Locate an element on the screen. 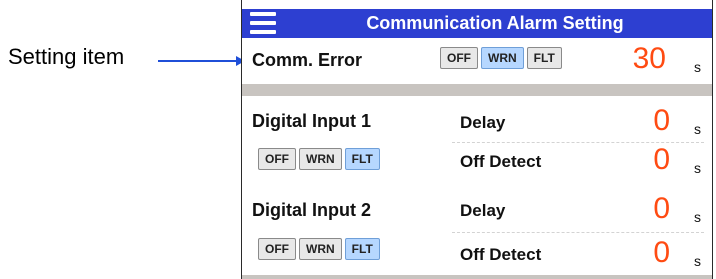 The height and width of the screenshot is (279, 716). section-divider is located at coordinates (477, 90).